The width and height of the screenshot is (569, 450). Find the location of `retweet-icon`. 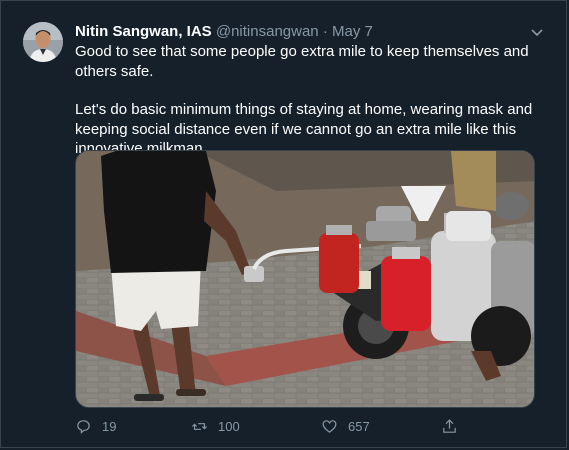

retweet-icon is located at coordinates (199, 426).